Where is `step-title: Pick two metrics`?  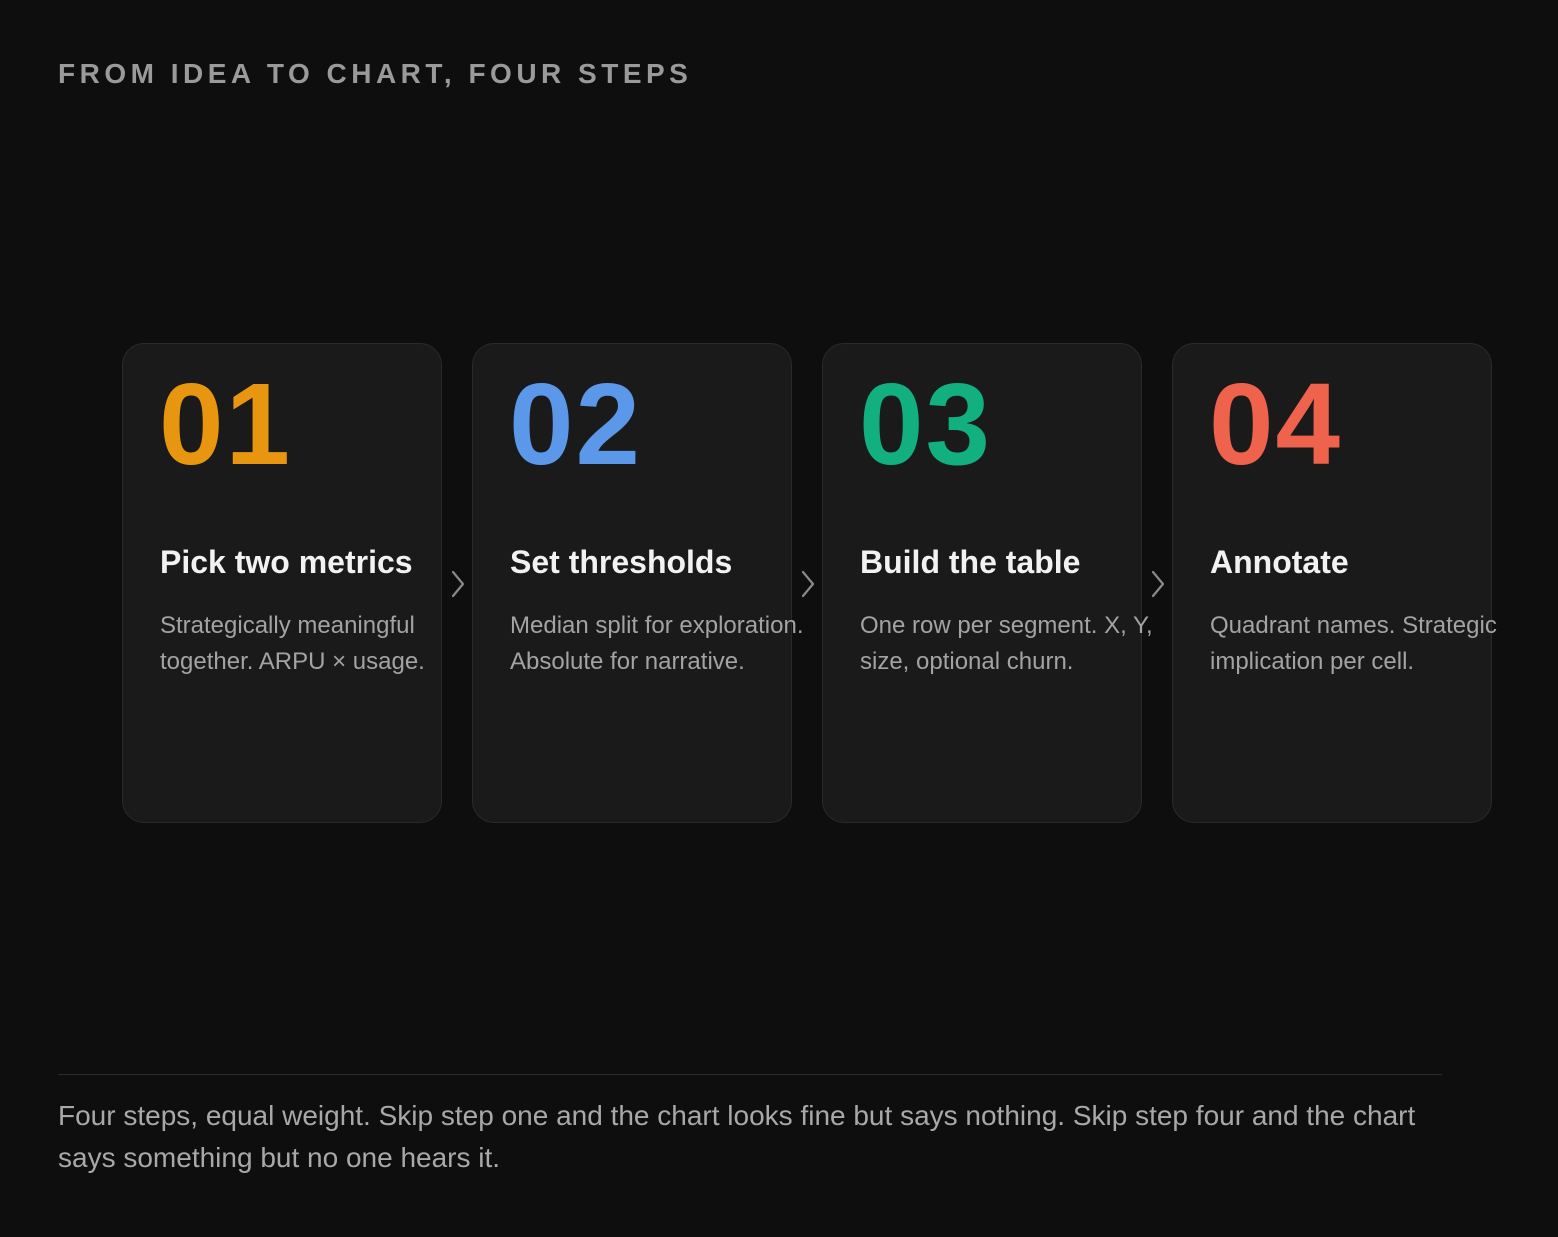
step-title: Pick two metrics is located at coordinates (286, 562).